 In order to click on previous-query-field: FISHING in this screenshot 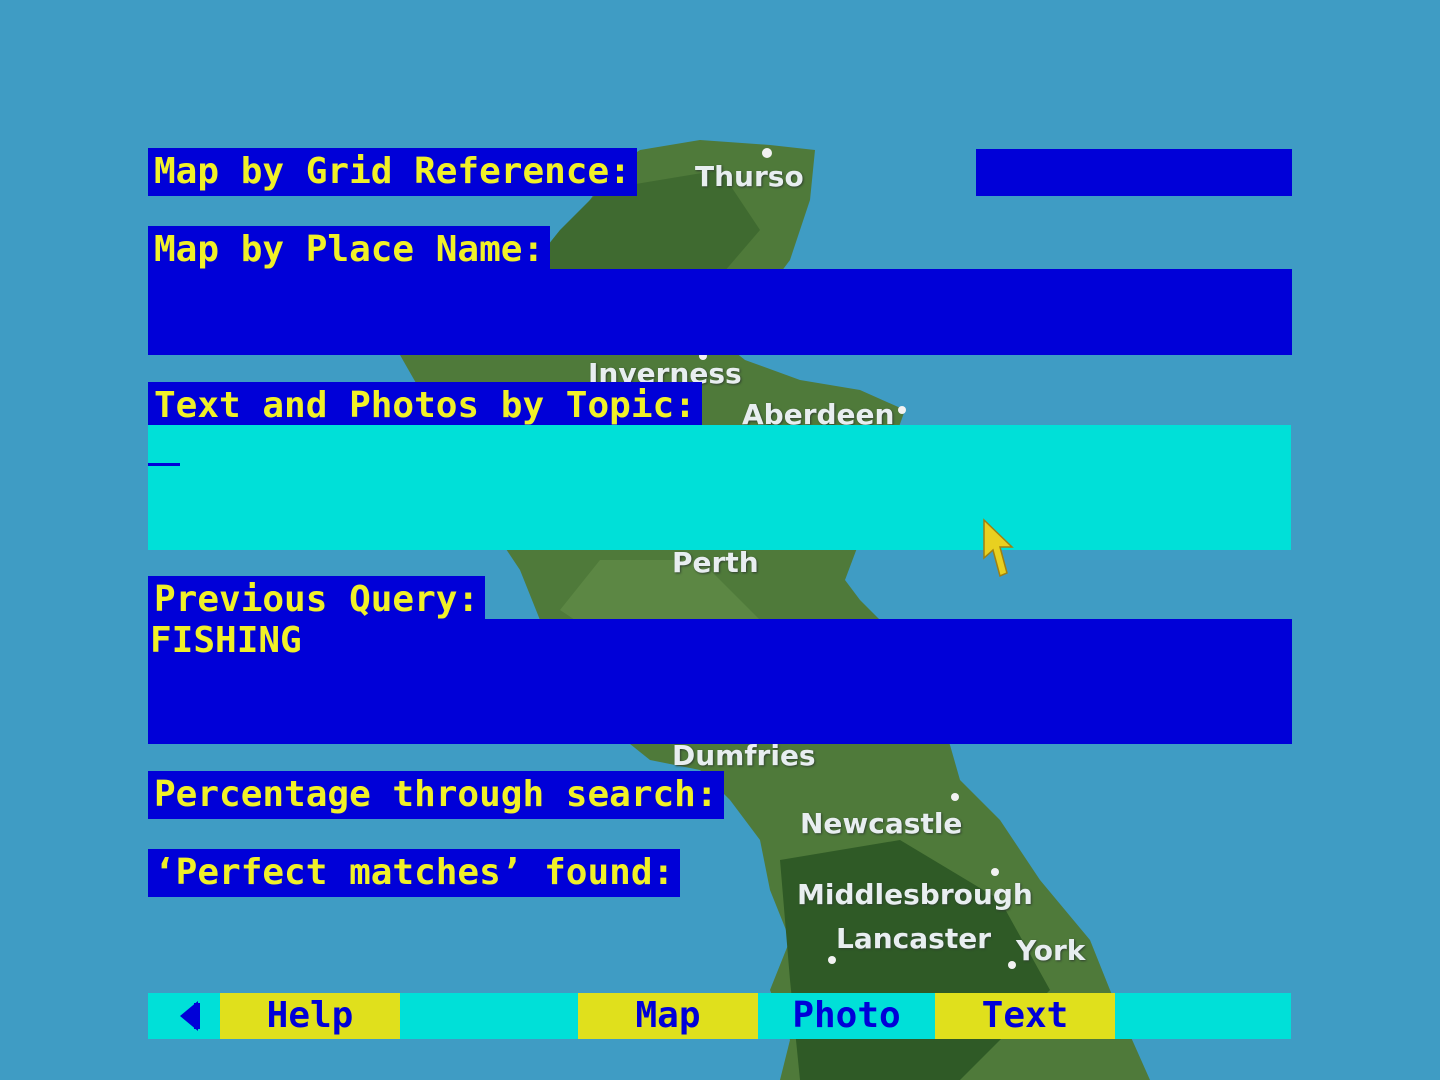, I will do `click(720, 681)`.